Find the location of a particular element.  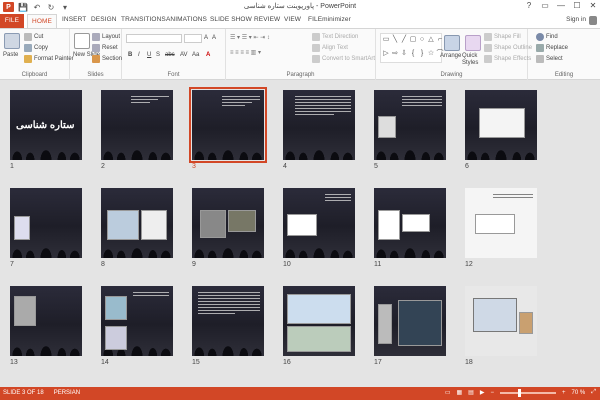

scissors-icon is located at coordinates (28, 37).